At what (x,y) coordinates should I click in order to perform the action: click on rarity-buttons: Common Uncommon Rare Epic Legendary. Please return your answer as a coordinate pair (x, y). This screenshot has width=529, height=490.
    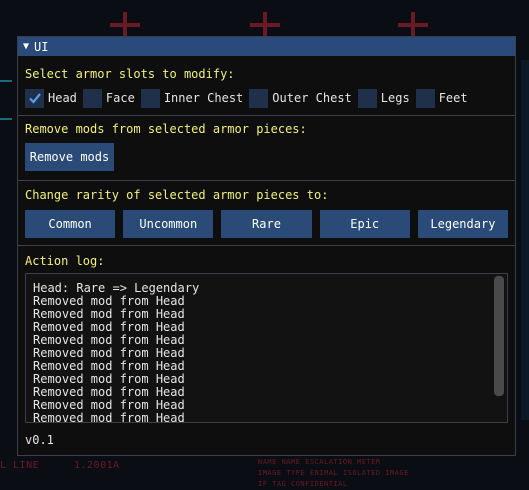
    Looking at the image, I should click on (267, 224).